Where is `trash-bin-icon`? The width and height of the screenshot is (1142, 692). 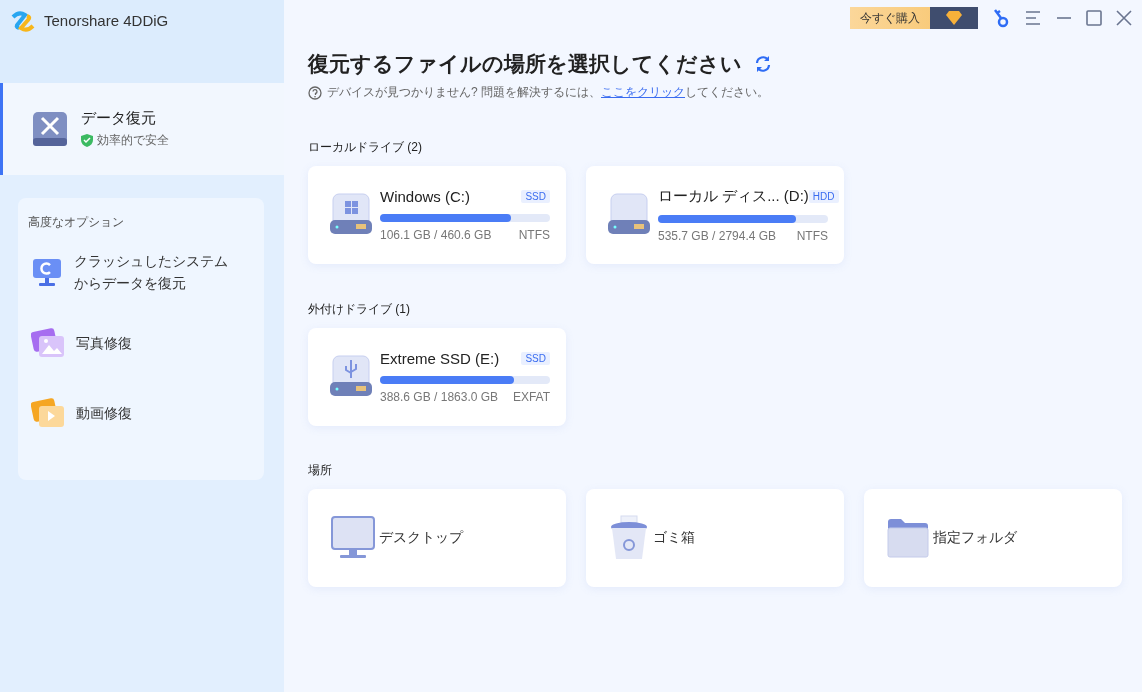
trash-bin-icon is located at coordinates (629, 538).